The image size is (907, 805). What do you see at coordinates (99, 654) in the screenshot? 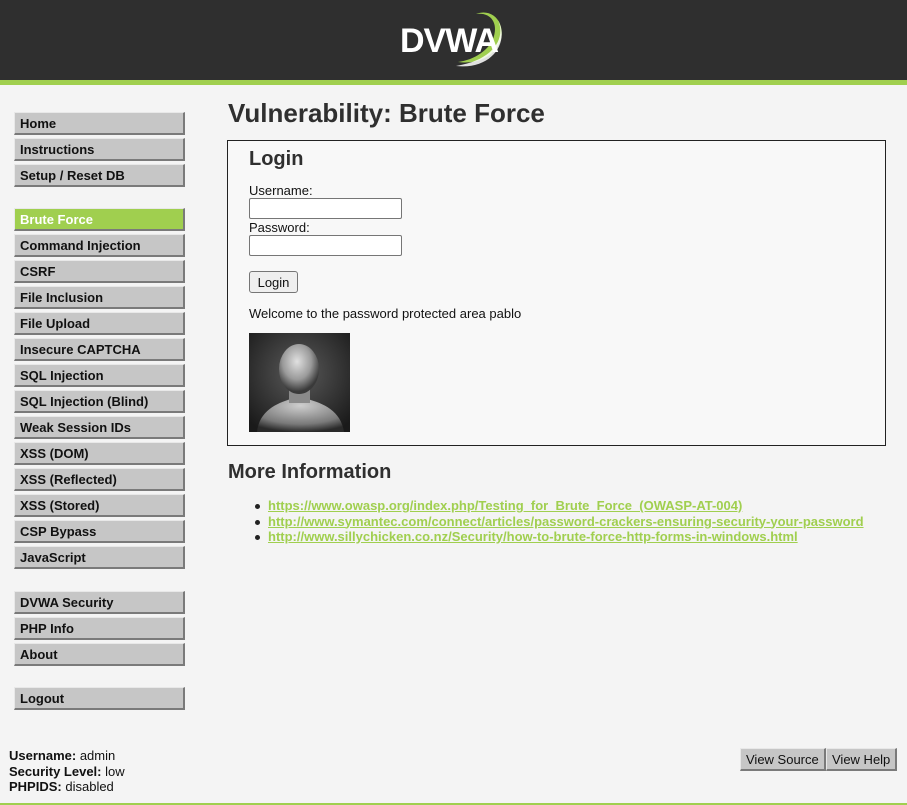
I see `menu-item-about: About` at bounding box center [99, 654].